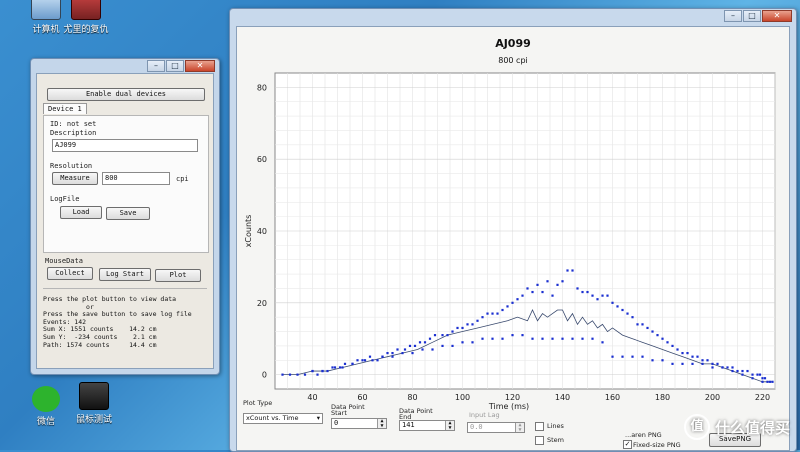  What do you see at coordinates (312, 397) in the screenshot?
I see `x-tick-label: 40` at bounding box center [312, 397].